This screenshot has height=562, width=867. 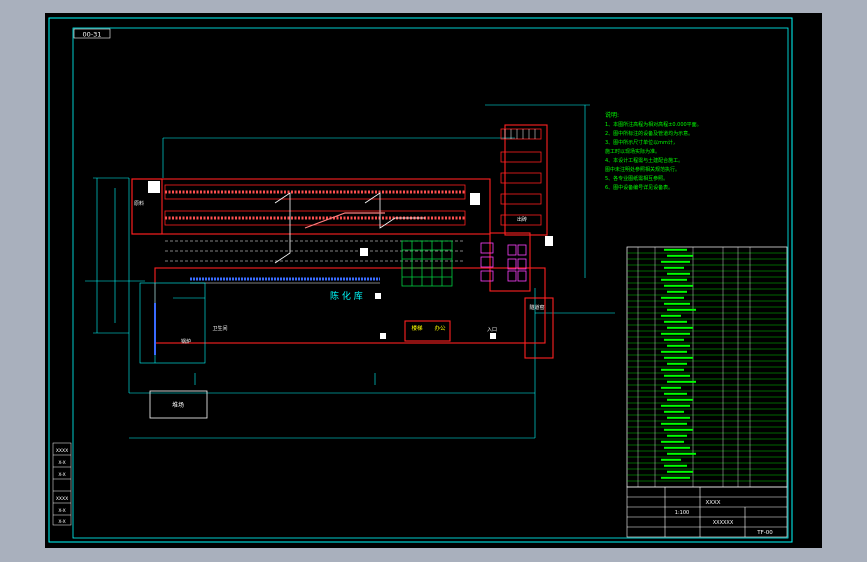 What do you see at coordinates (536, 307) in the screenshot?
I see `label-kiln: 隧道窑` at bounding box center [536, 307].